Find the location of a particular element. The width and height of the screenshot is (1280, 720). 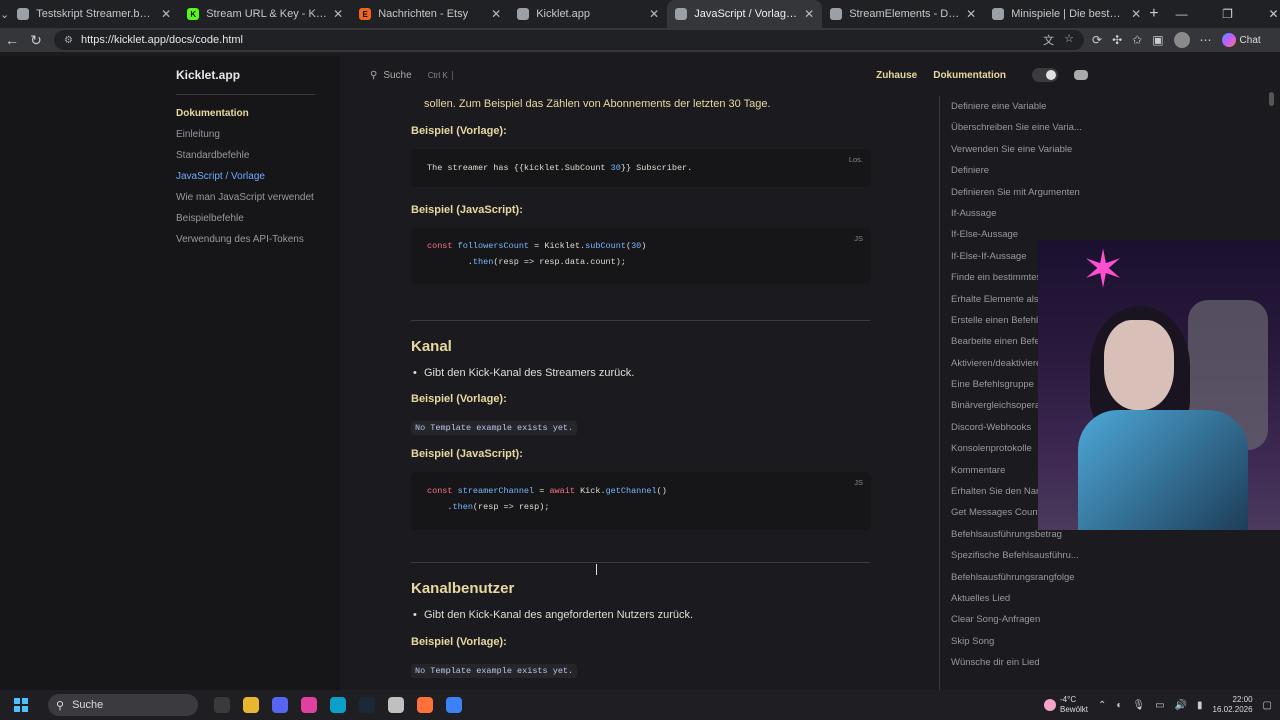

puzzle-icon: ✣ is located at coordinates (1117, 40).